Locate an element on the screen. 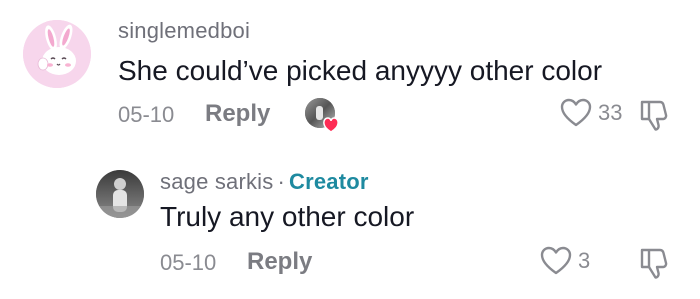  photo-avatar-icon is located at coordinates (120, 194).